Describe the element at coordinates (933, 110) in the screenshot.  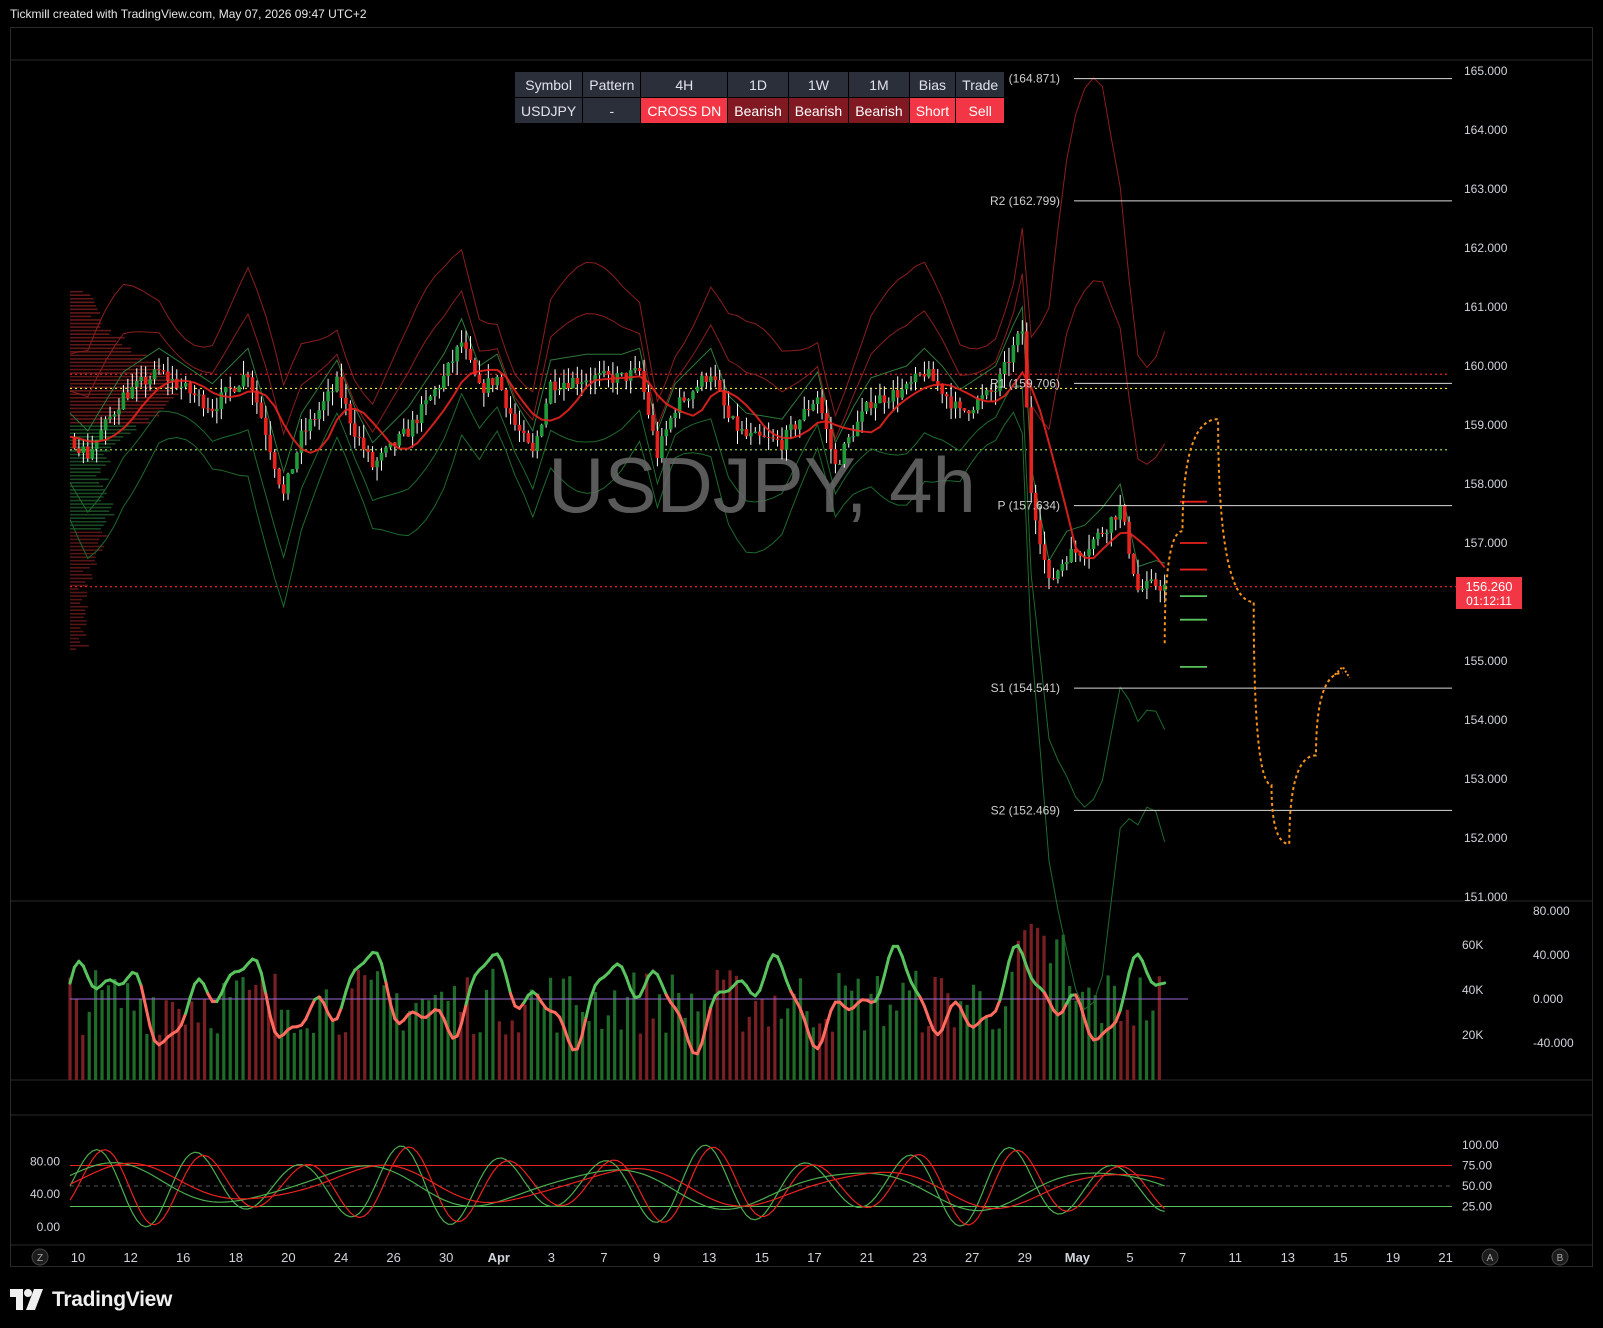
I see `table-cell-bias: Short` at that location.